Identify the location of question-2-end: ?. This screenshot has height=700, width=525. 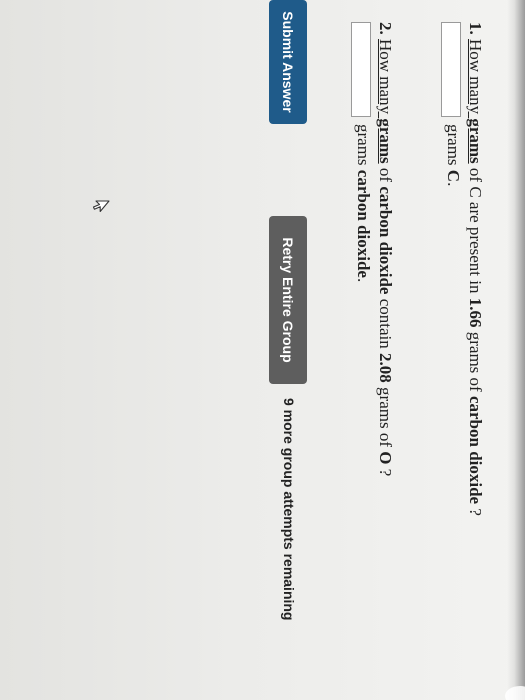
(385, 472).